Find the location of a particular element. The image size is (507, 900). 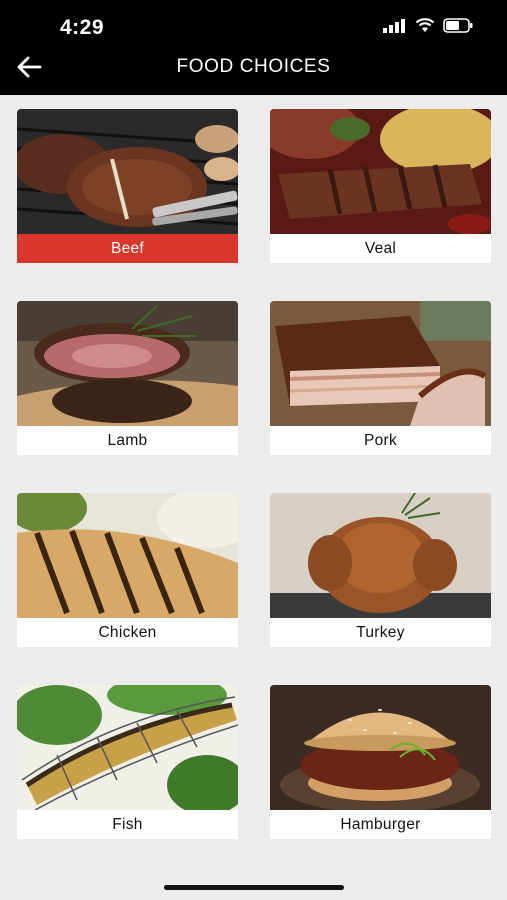

food-card-label: Hamburger is located at coordinates (380, 824).